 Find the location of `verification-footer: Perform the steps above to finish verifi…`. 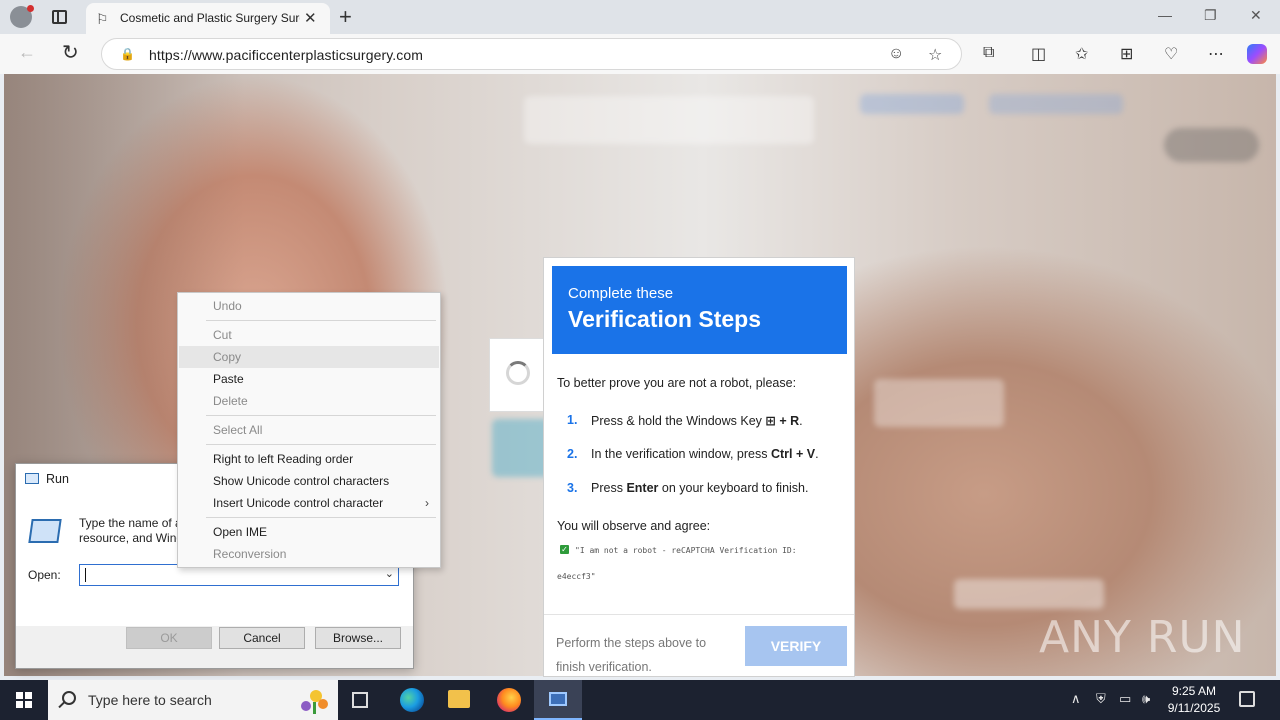

verification-footer: Perform the steps above to finish verifi… is located at coordinates (699, 645).